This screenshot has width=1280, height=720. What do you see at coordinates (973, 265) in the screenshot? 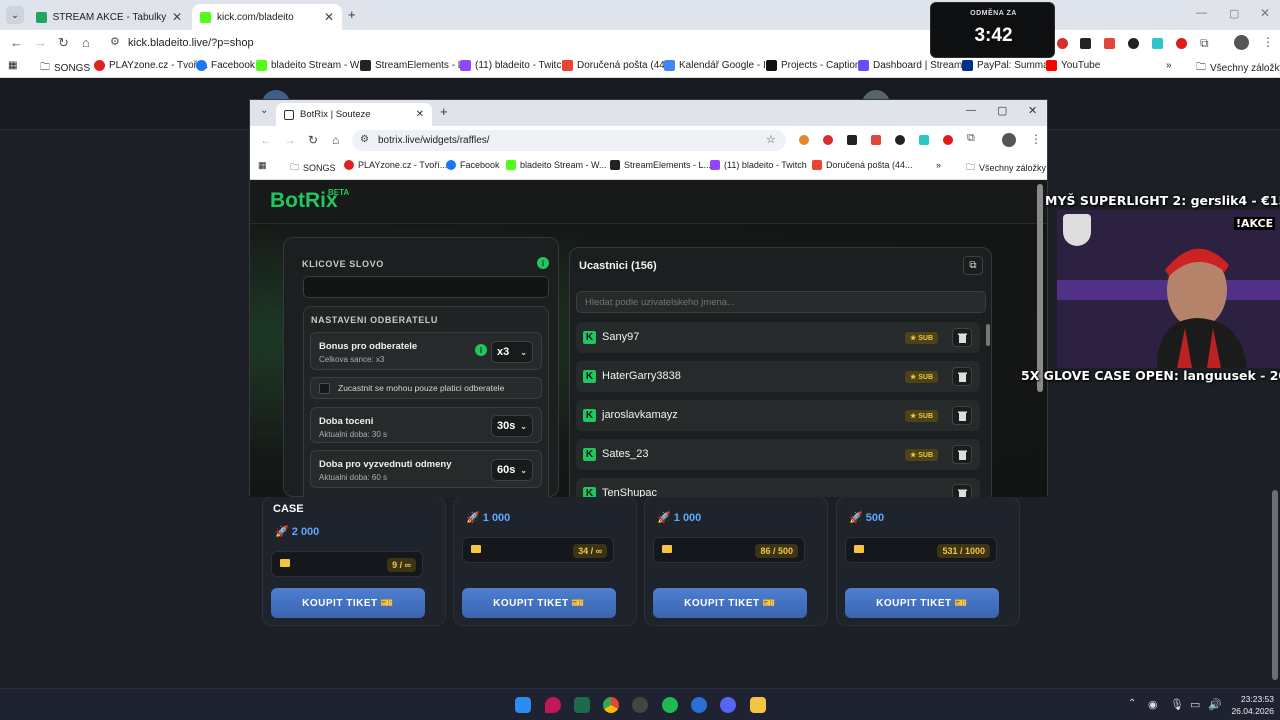
I see `copy-icon: ⧉` at bounding box center [973, 265].